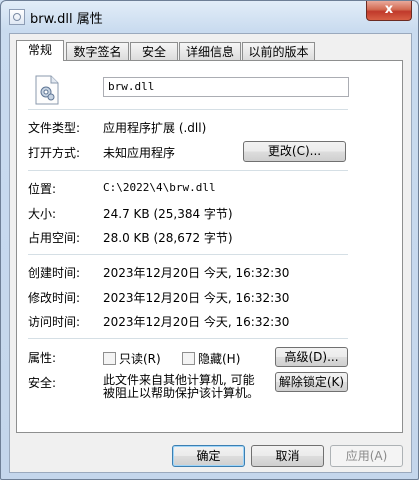  Describe the element at coordinates (109, 358) in the screenshot. I see `readonly-checkbox-box` at that location.